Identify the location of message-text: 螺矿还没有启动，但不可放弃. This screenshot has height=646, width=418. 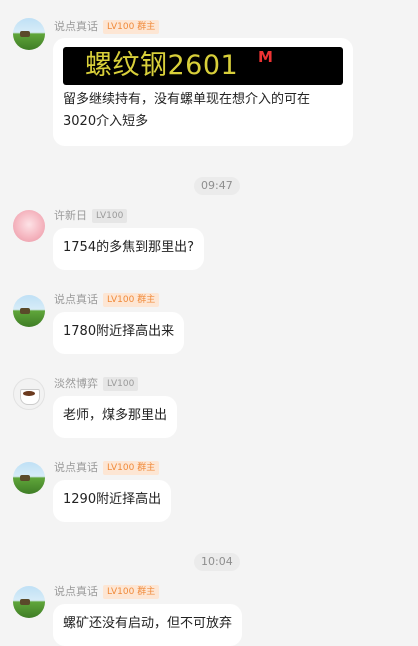
(148, 623).